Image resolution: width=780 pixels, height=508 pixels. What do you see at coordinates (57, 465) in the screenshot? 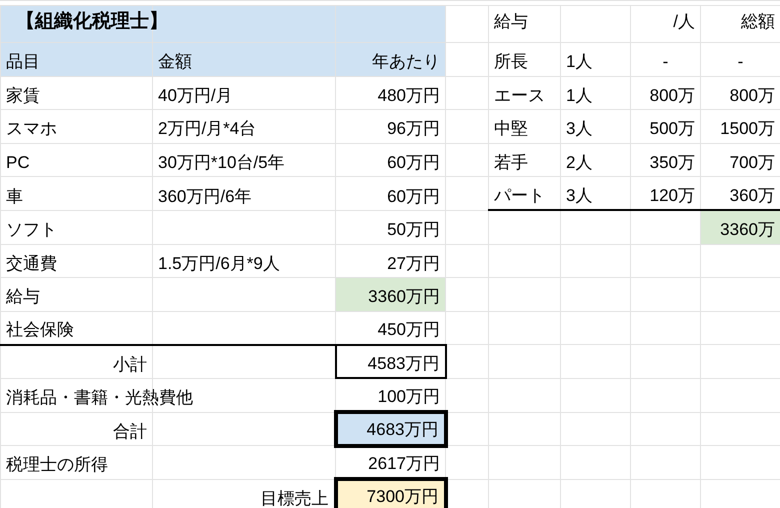
I see `cell-value: 税理士の所得` at bounding box center [57, 465].